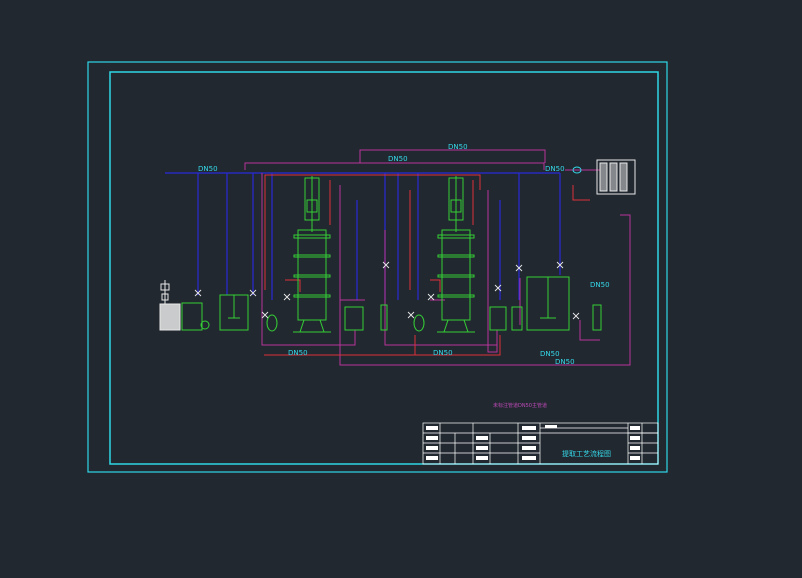 The width and height of the screenshot is (802, 578). Describe the element at coordinates (604, 177) in the screenshot. I see `condenser-unit` at that location.